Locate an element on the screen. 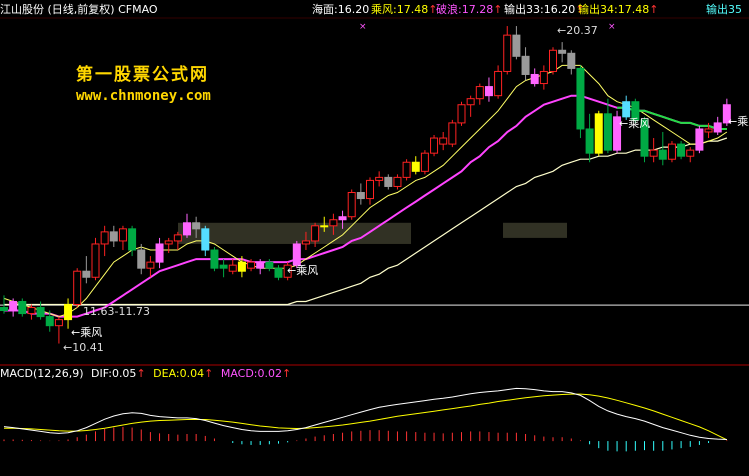 The width and height of the screenshot is (749, 476). indicator-legend-item: 破浪:17.28↑ is located at coordinates (469, 10).